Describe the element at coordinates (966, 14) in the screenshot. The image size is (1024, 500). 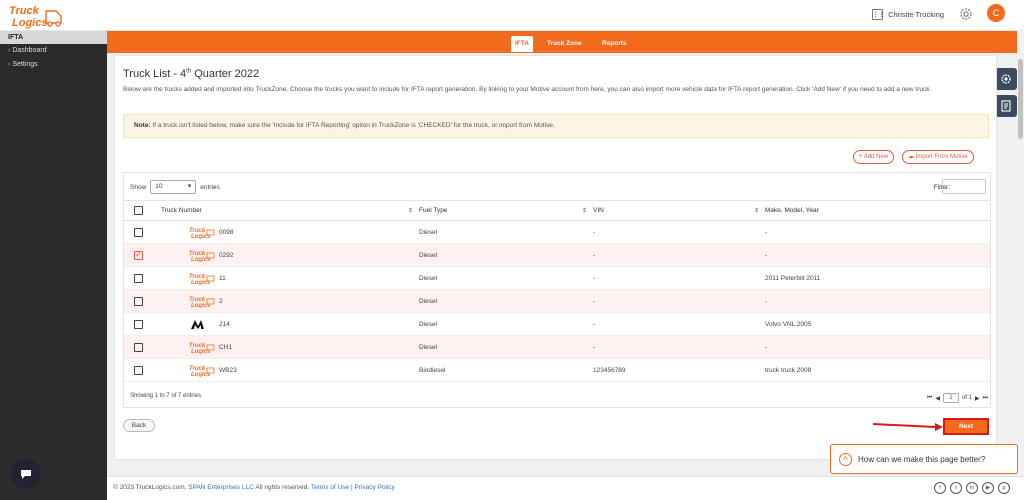
I see `settings-gear-icon` at that location.